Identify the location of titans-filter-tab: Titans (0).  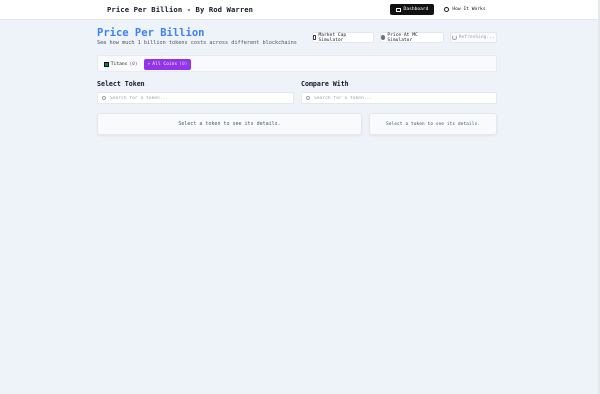
(121, 64).